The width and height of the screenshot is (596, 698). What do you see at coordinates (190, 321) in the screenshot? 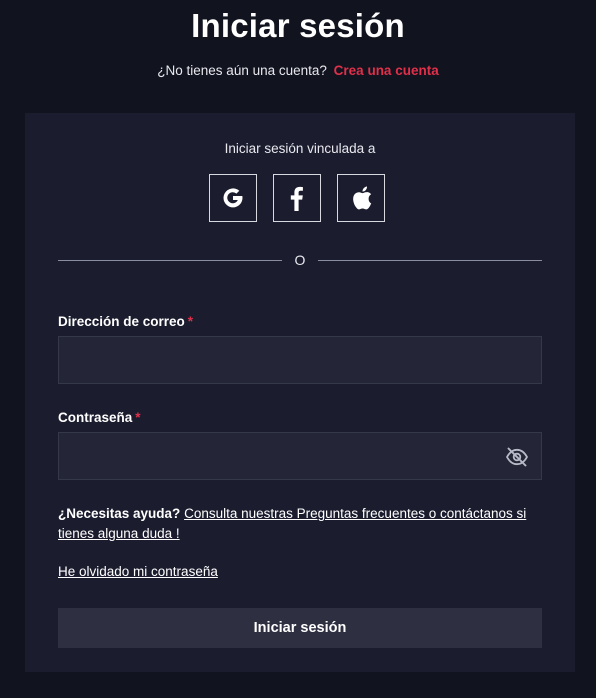
I see `email-required-mark: *` at bounding box center [190, 321].